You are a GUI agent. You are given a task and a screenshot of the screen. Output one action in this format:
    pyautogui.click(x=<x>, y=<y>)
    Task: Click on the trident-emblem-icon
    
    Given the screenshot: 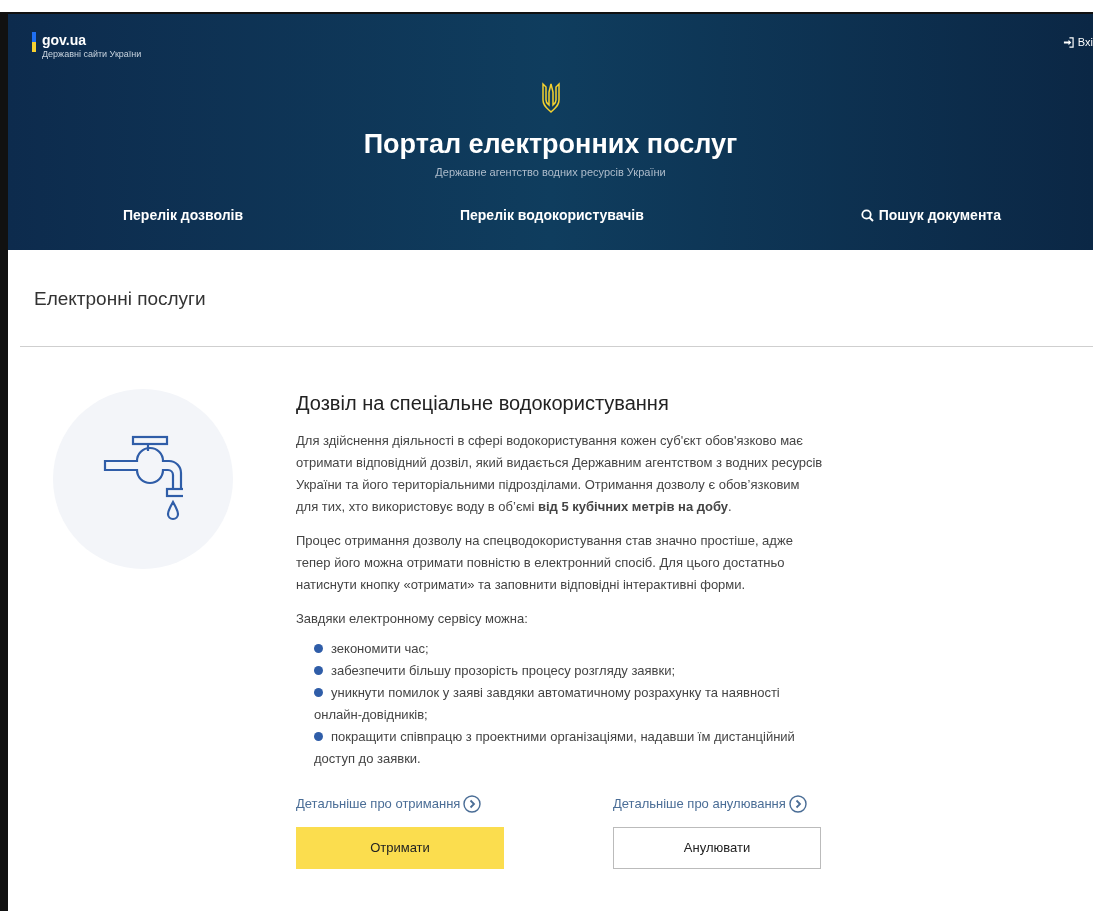 What is the action you would take?
    pyautogui.click(x=550, y=98)
    